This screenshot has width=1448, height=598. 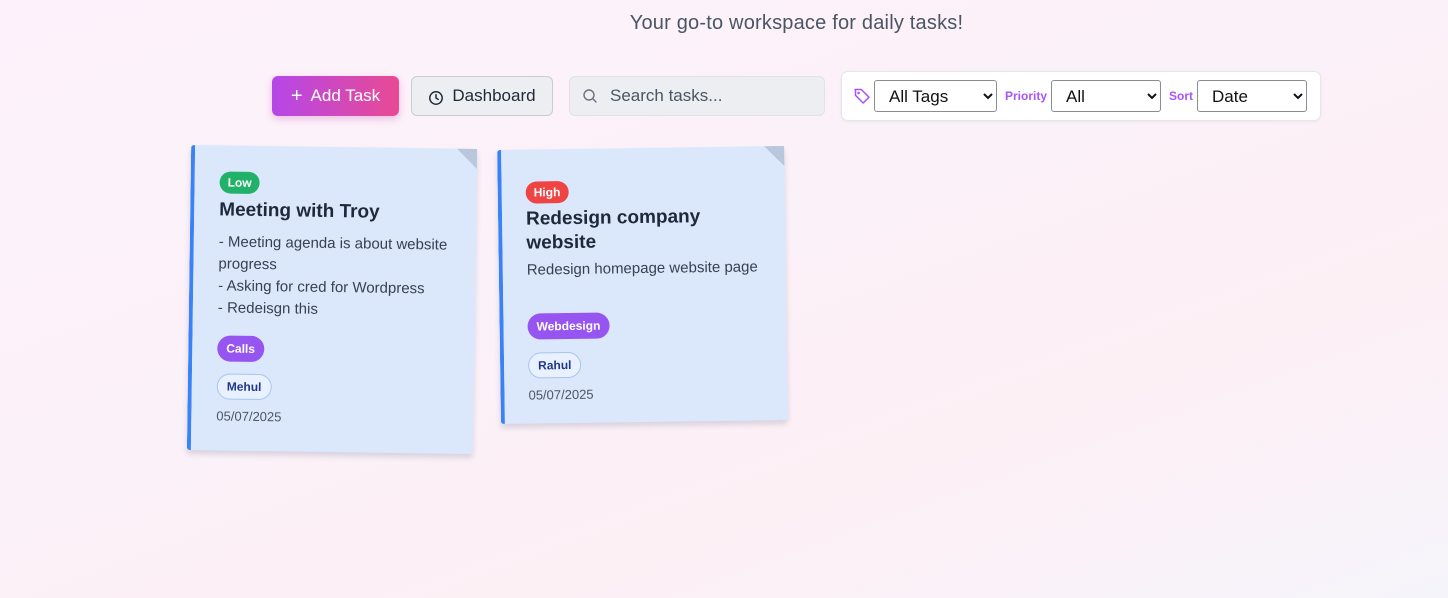 I want to click on priority-badge: Low, so click(x=239, y=182).